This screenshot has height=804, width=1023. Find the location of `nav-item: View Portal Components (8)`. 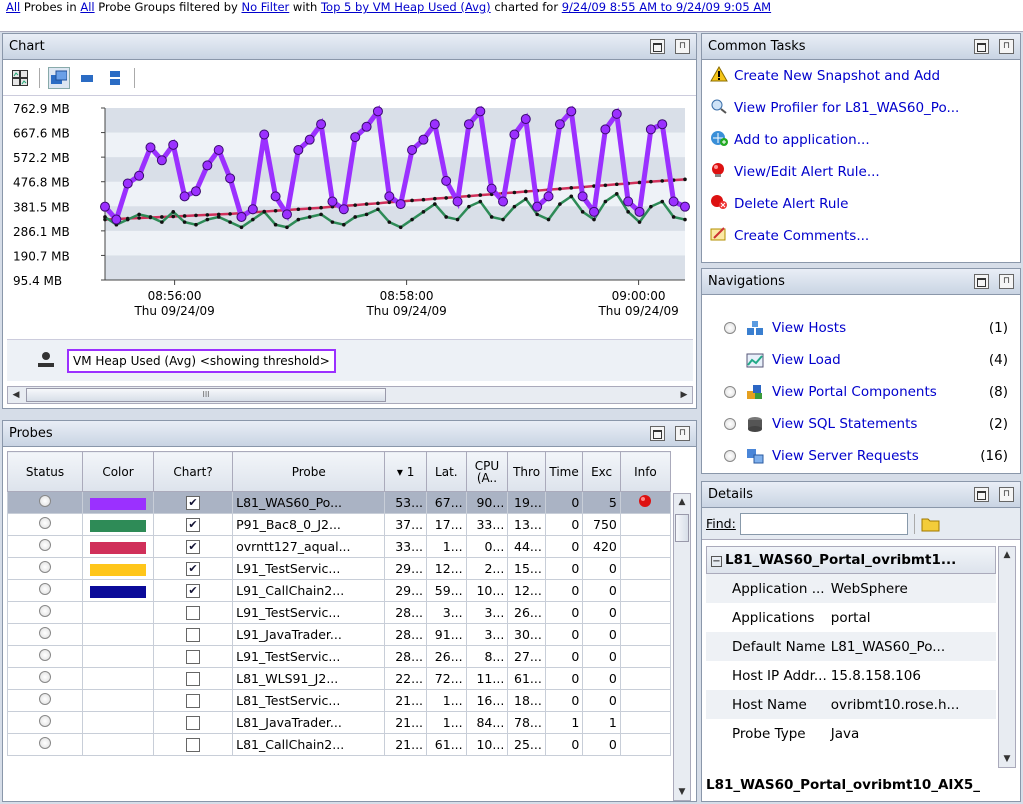

nav-item: View Portal Components (8) is located at coordinates (861, 392).